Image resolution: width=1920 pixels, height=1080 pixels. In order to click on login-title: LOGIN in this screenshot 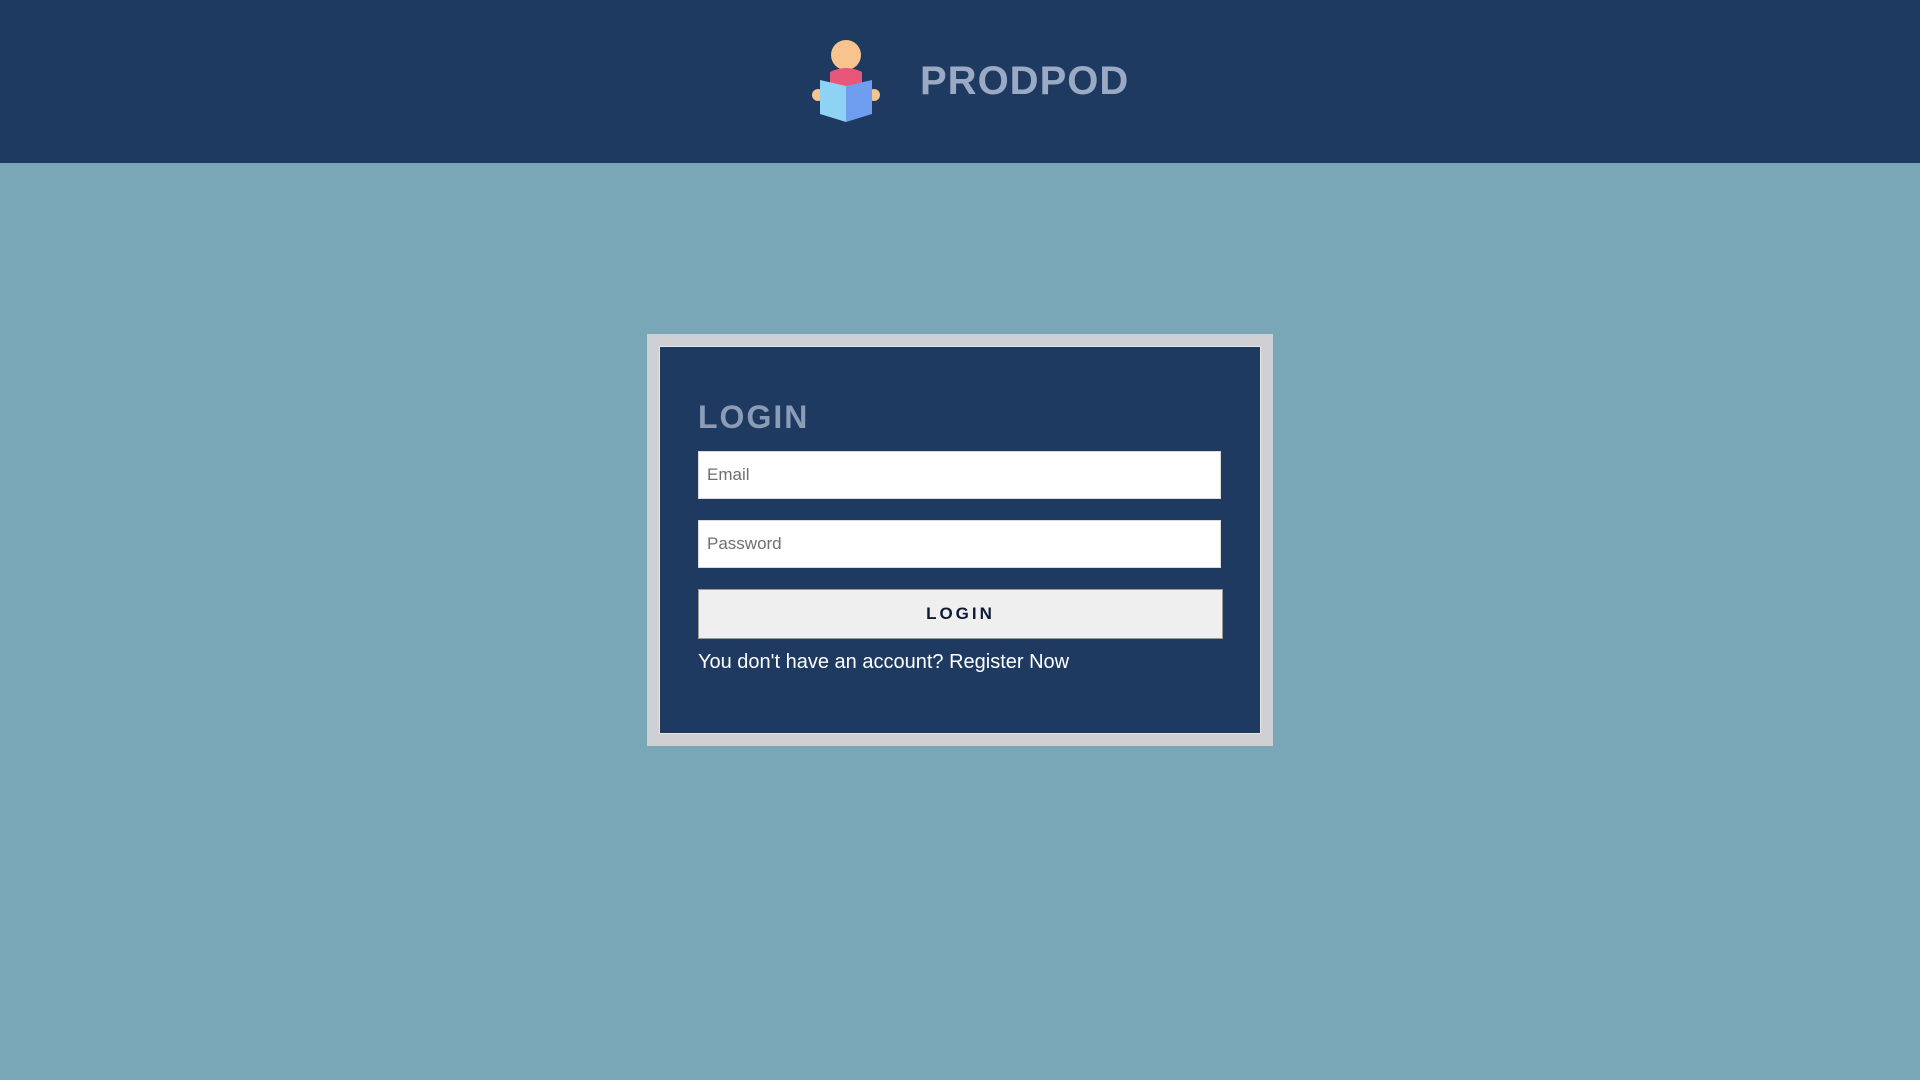, I will do `click(754, 417)`.